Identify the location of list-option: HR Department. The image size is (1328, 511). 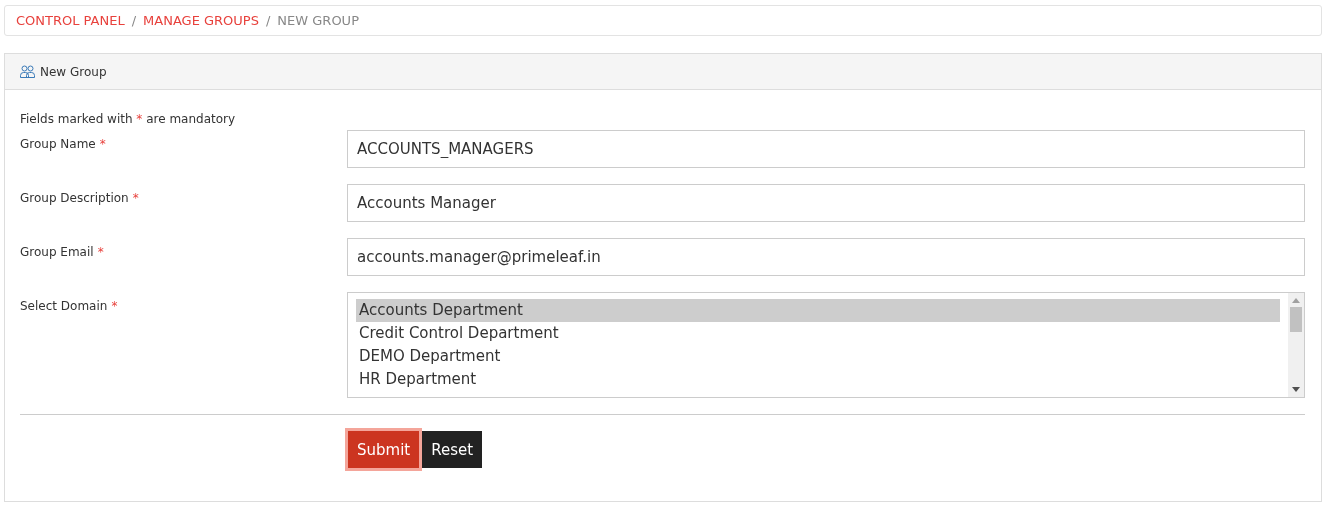
(818, 379).